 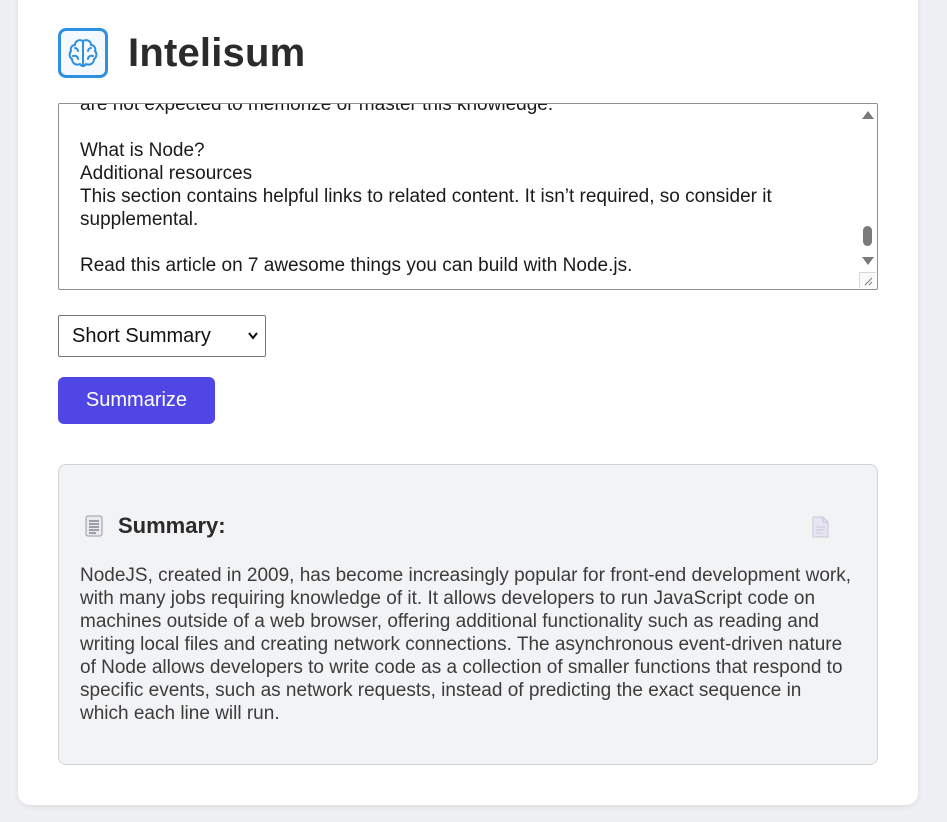 I want to click on app-header: Intelisum, so click(x=181, y=53).